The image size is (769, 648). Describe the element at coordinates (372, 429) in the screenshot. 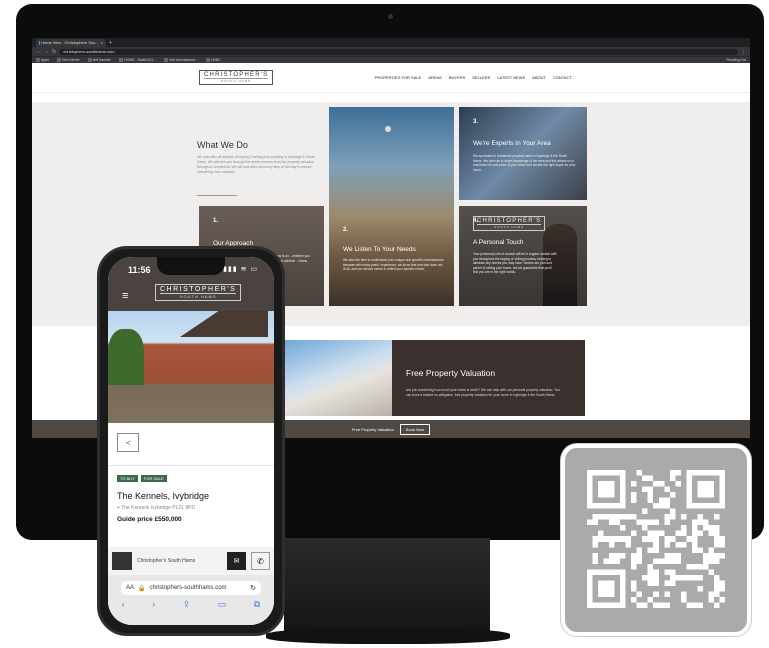

I see `banner-text: Free Property Valuation` at that location.